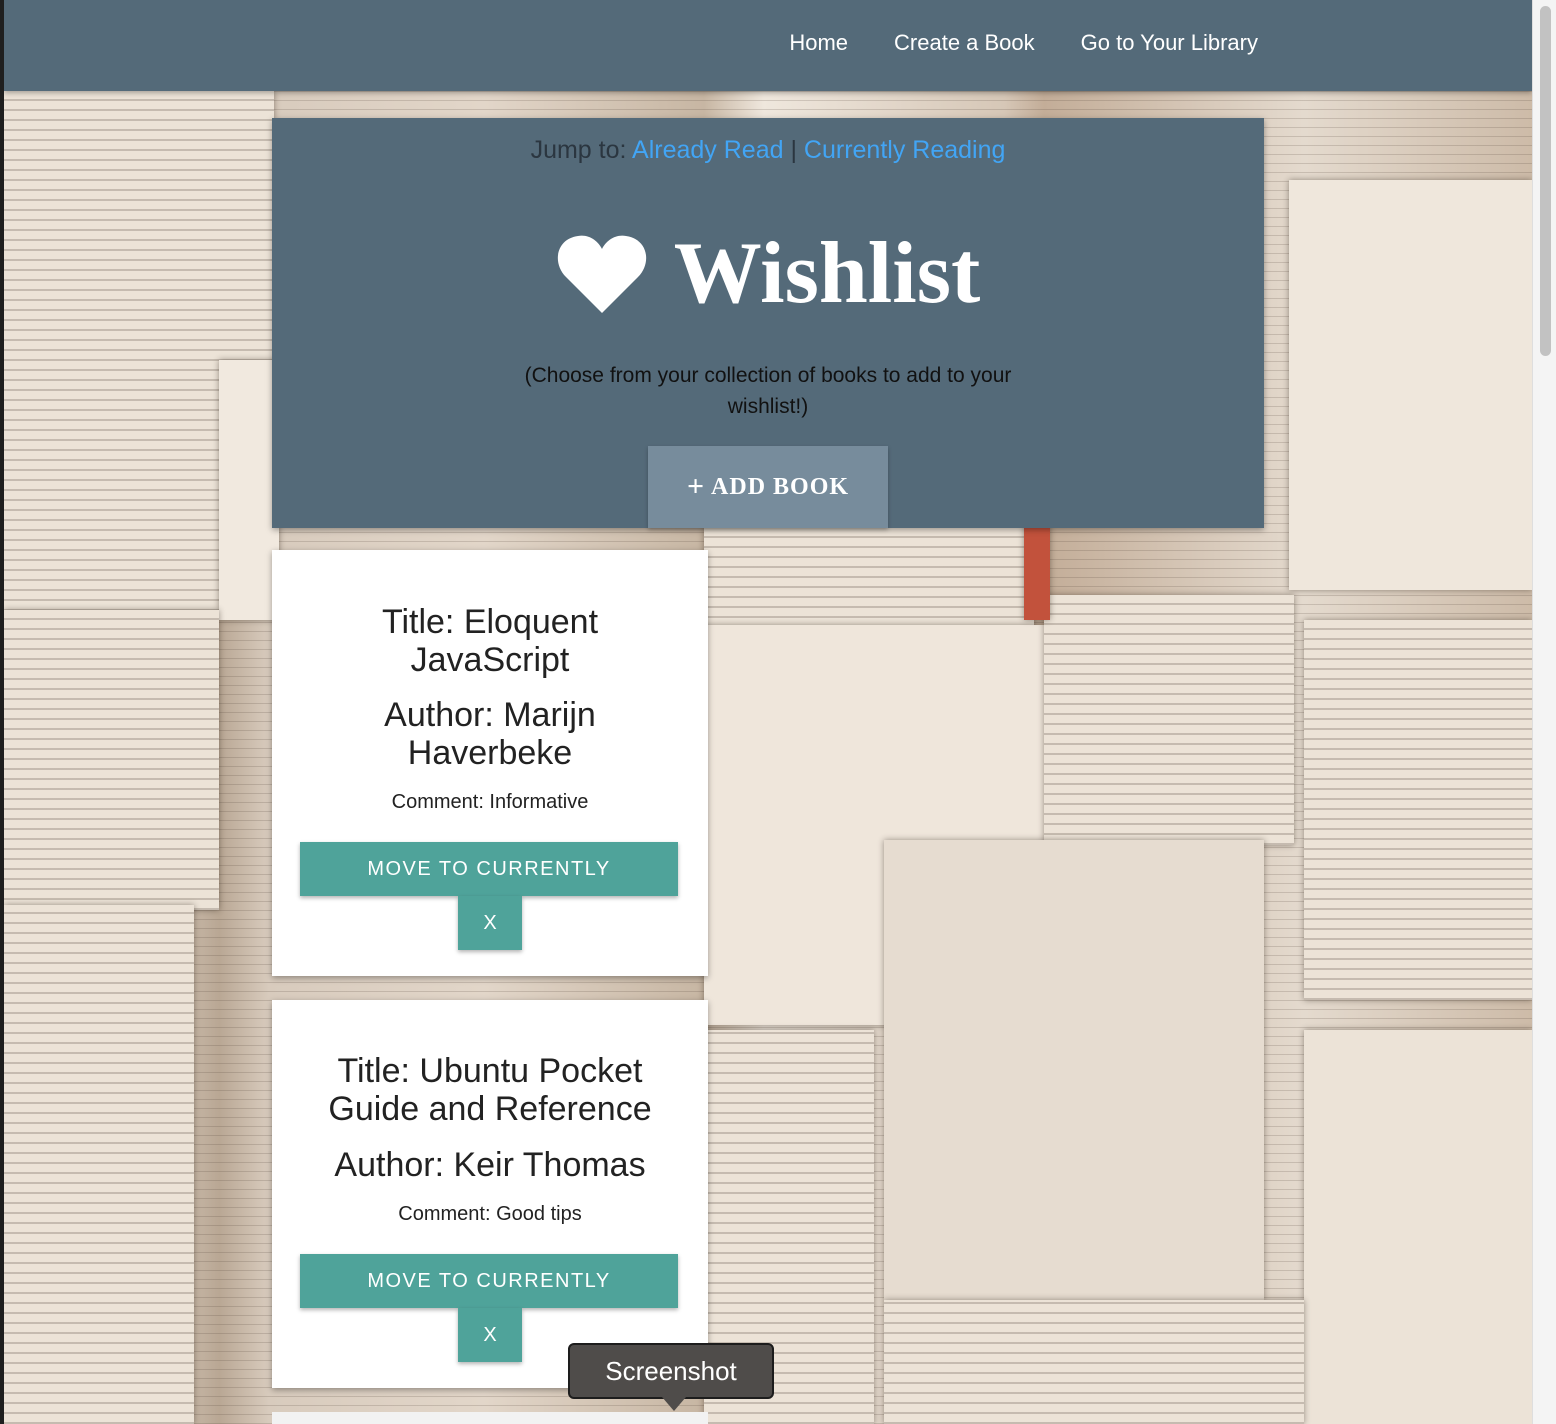  Describe the element at coordinates (671, 1370) in the screenshot. I see `tooltip-text: Screenshot` at that location.